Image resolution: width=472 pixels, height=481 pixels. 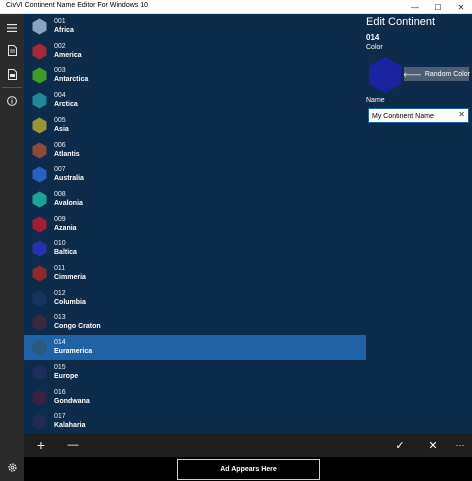 I want to click on continent-row: 007 Australia, so click(x=195, y=174).